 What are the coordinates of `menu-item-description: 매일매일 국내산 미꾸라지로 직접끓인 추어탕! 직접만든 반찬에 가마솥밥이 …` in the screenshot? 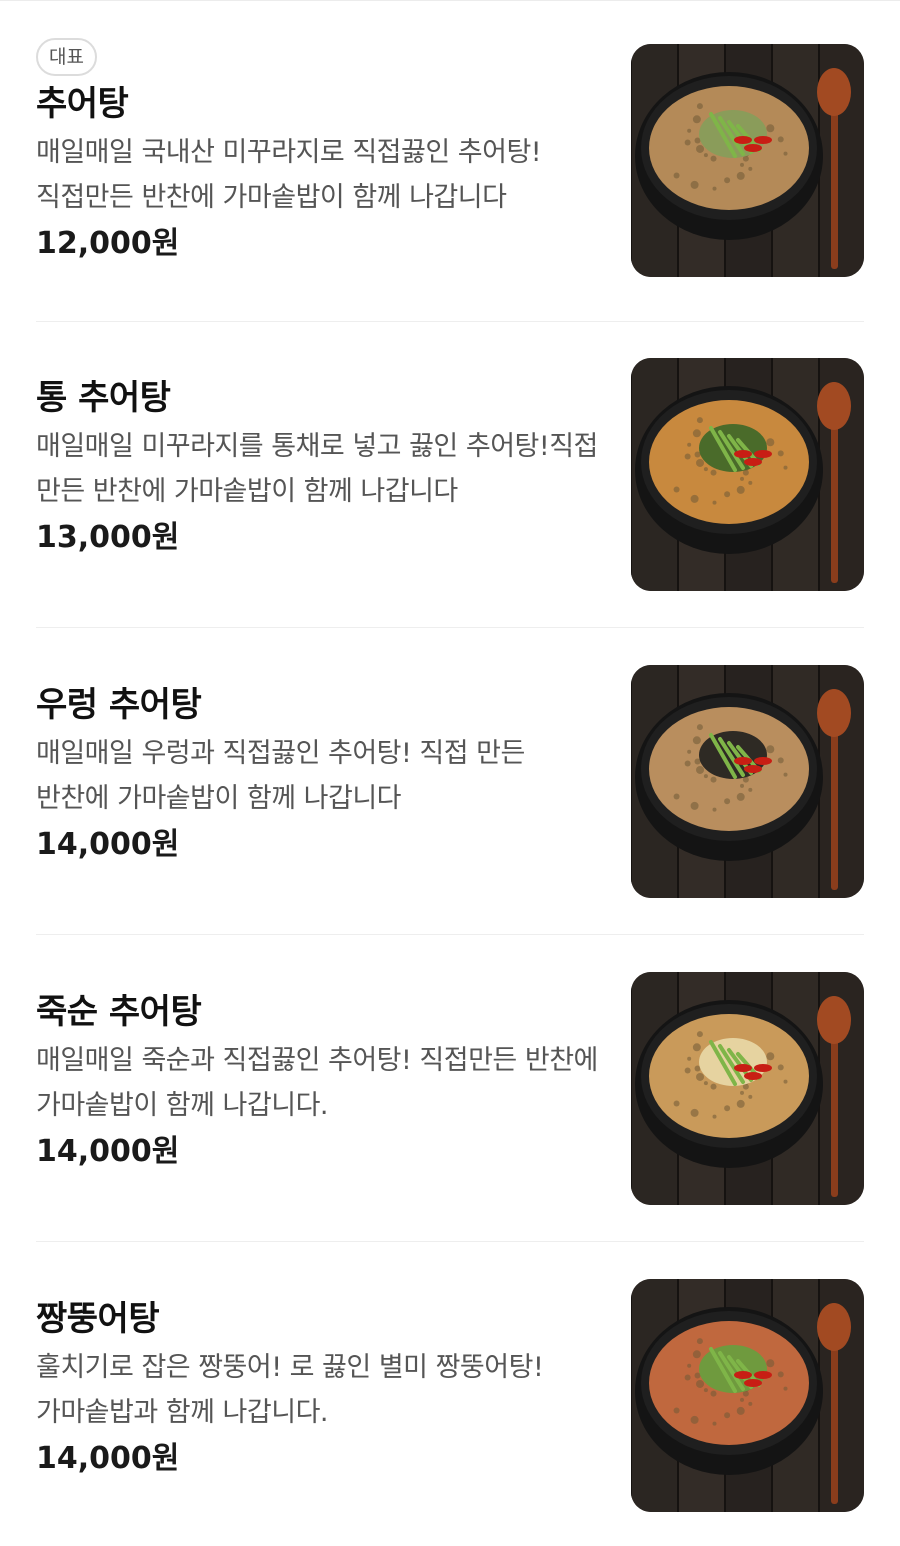 It's located at (289, 175).